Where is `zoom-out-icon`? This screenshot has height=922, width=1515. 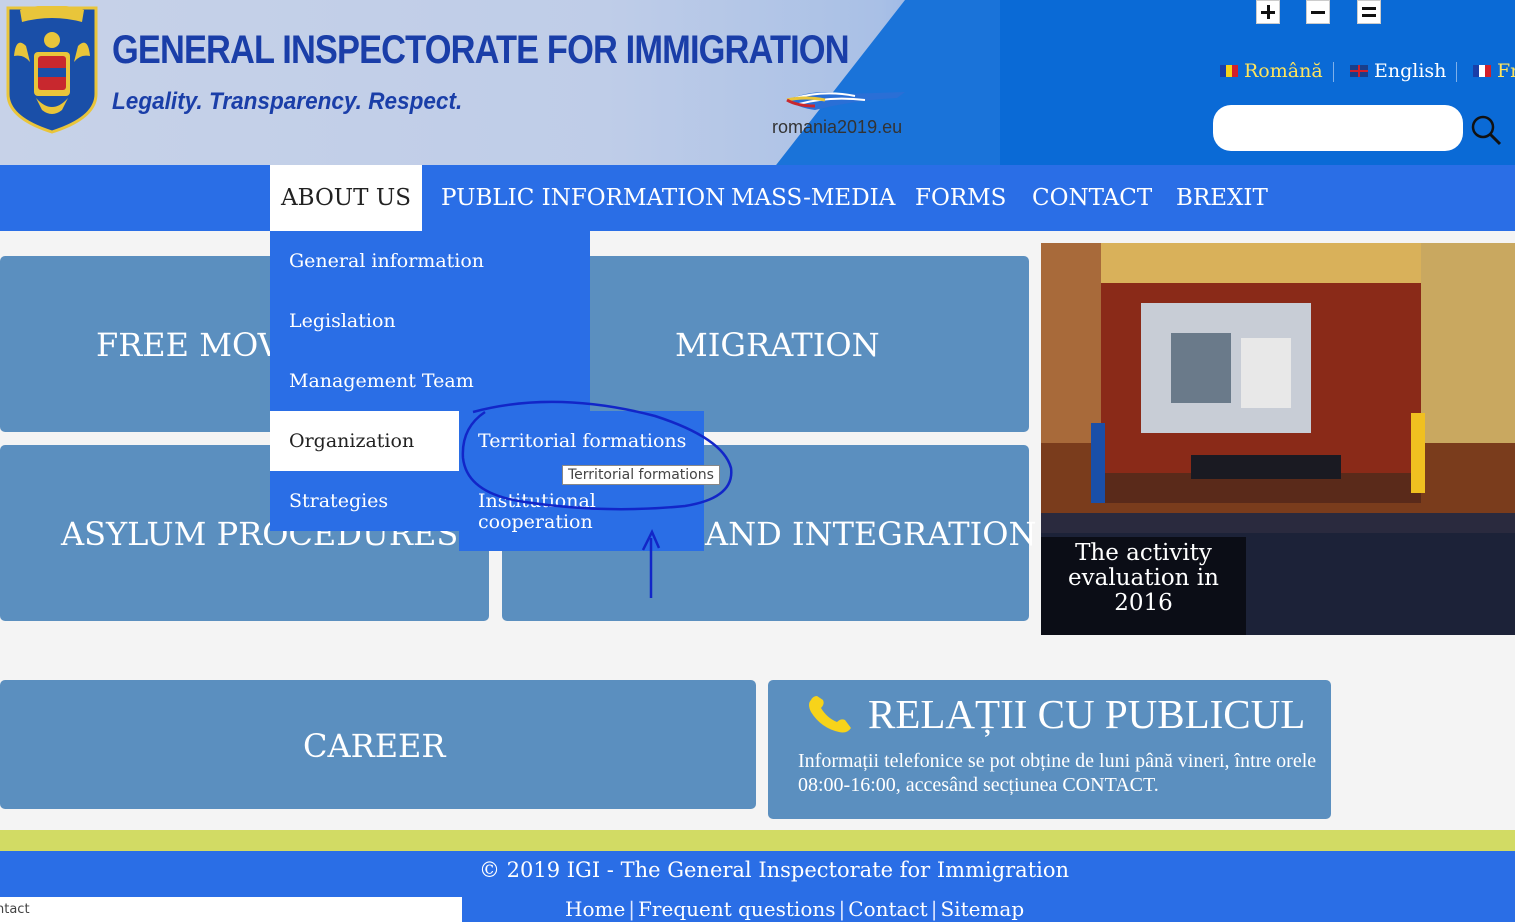
zoom-out-icon is located at coordinates (1318, 12).